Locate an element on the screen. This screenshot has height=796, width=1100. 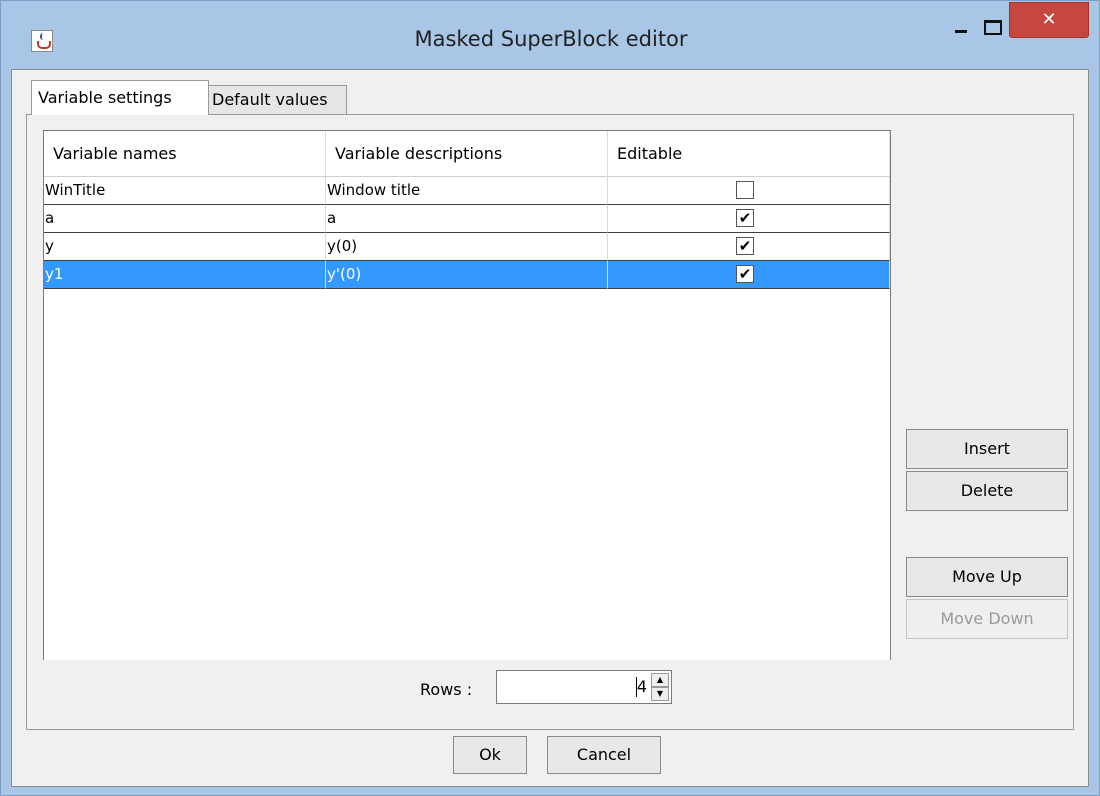
table-row: y y(0) ✔ is located at coordinates (467, 247).